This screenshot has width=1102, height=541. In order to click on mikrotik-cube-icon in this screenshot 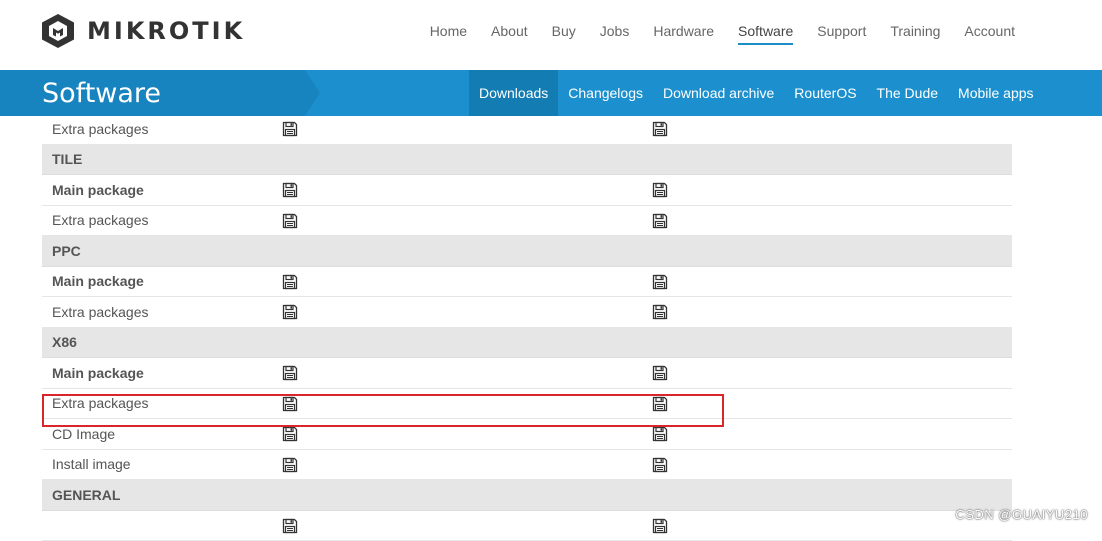, I will do `click(58, 31)`.